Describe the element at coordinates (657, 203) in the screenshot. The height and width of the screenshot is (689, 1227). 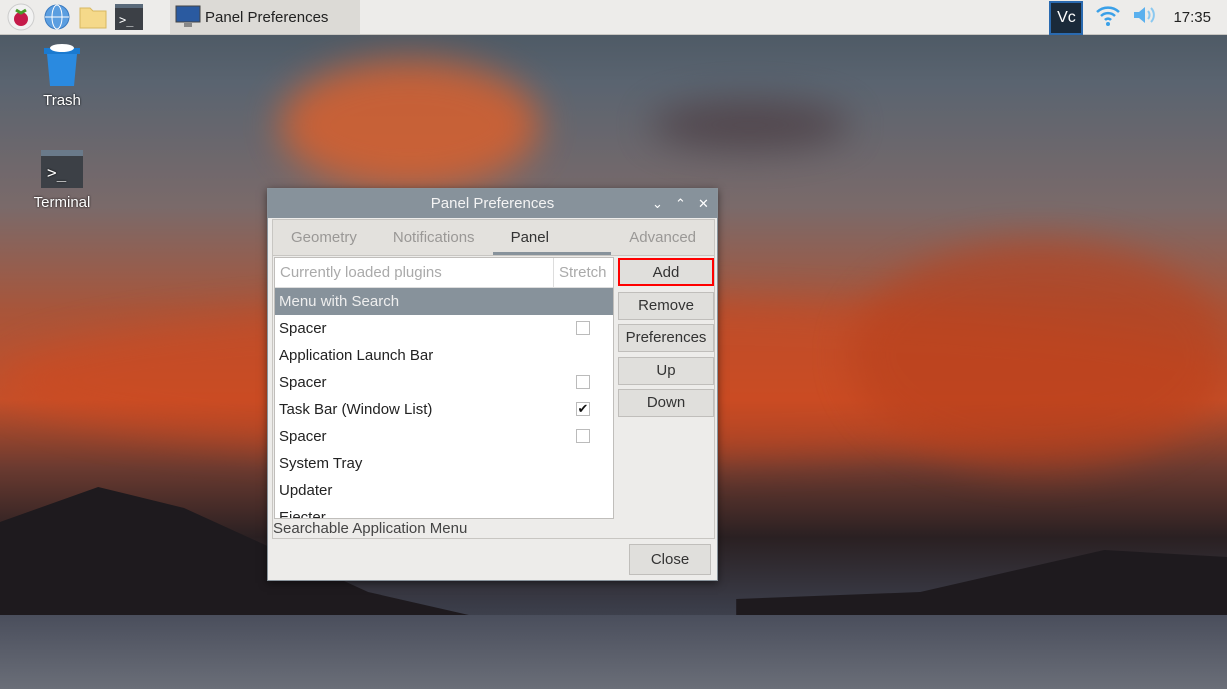
I see `minimize-icon: ⌄` at that location.